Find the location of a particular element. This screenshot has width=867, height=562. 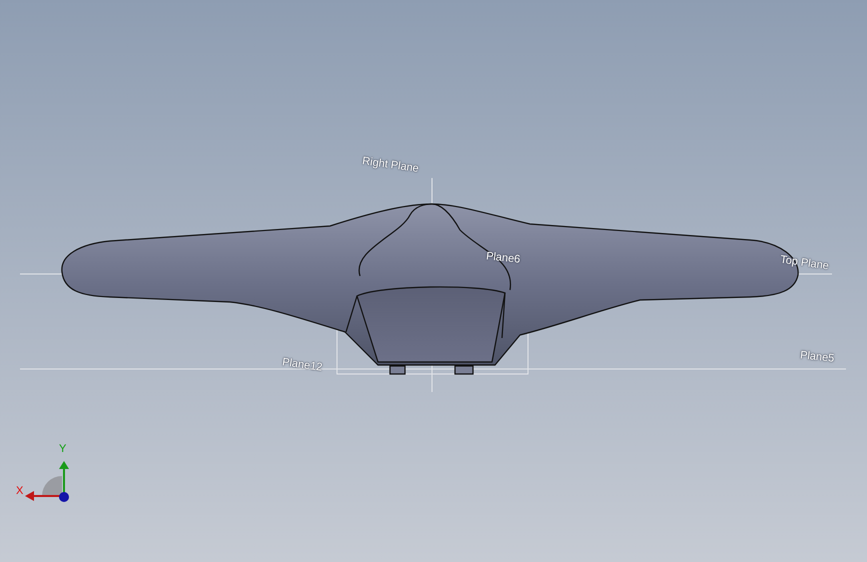

plane-label: Plane5 is located at coordinates (817, 357).